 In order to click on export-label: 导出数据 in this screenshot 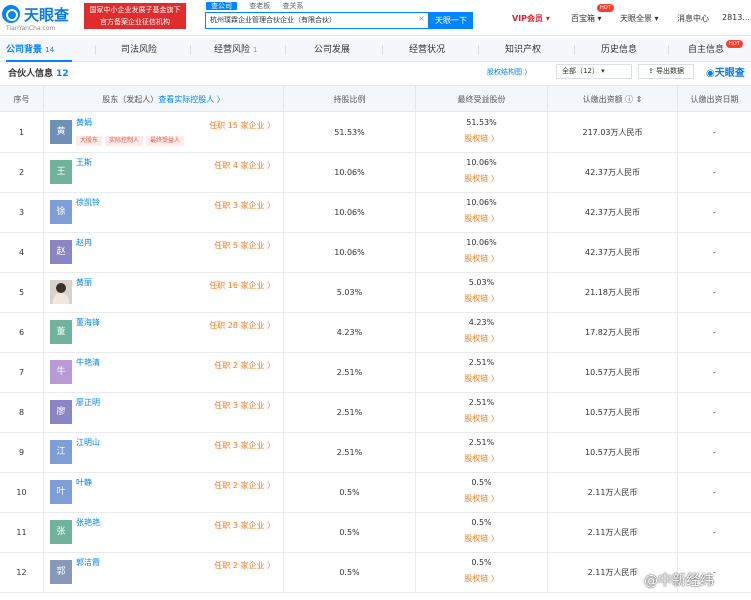, I will do `click(670, 71)`.